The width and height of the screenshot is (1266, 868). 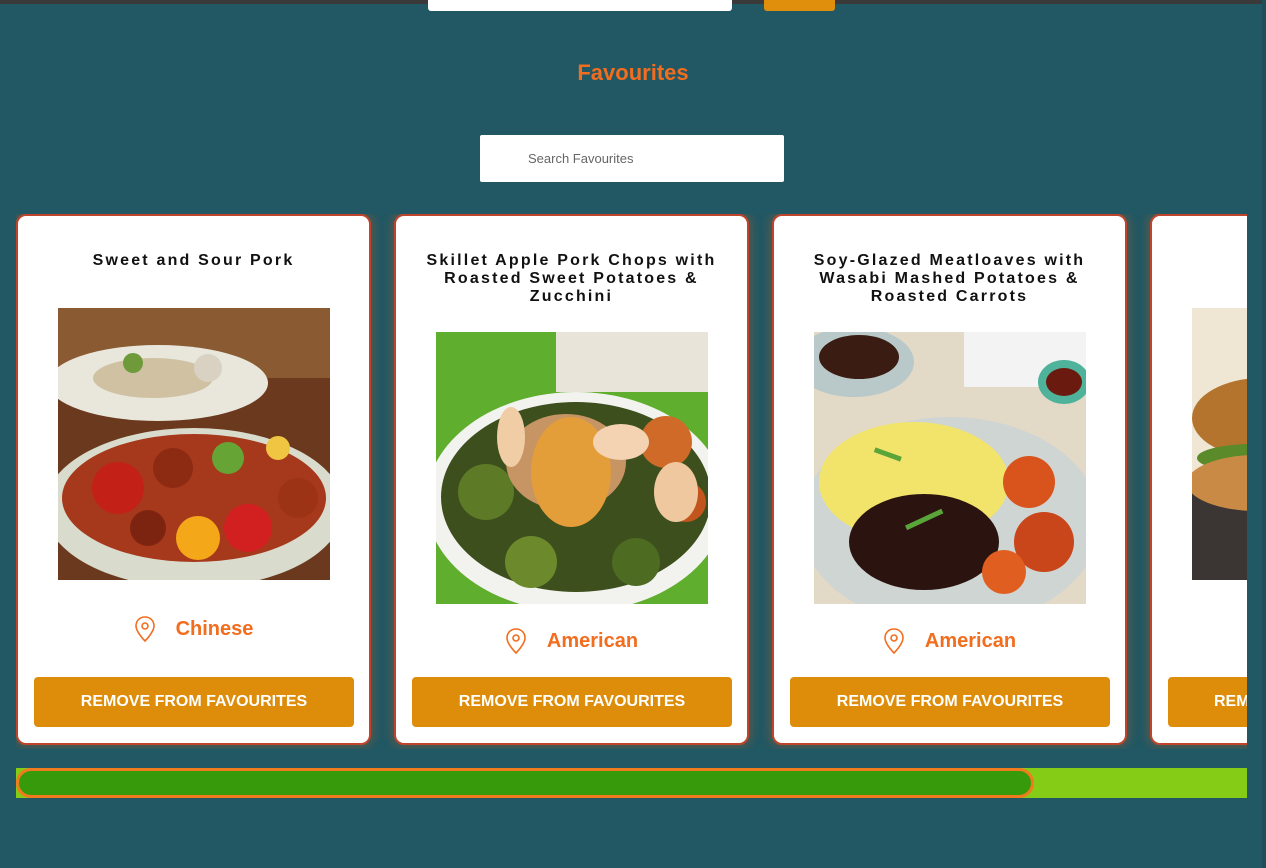 What do you see at coordinates (632, 158) in the screenshot?
I see `search-favourites-input` at bounding box center [632, 158].